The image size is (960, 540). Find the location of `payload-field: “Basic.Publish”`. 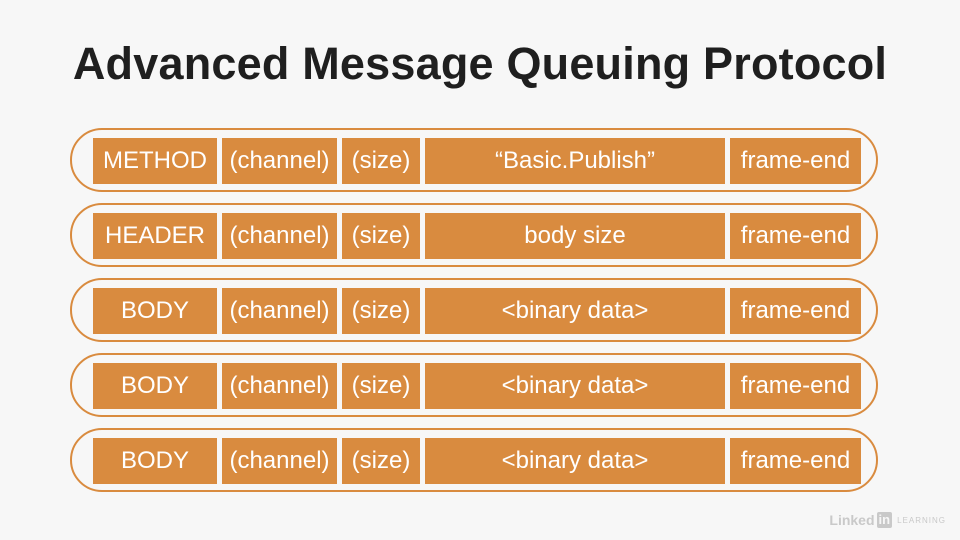

payload-field: “Basic.Publish” is located at coordinates (575, 161).